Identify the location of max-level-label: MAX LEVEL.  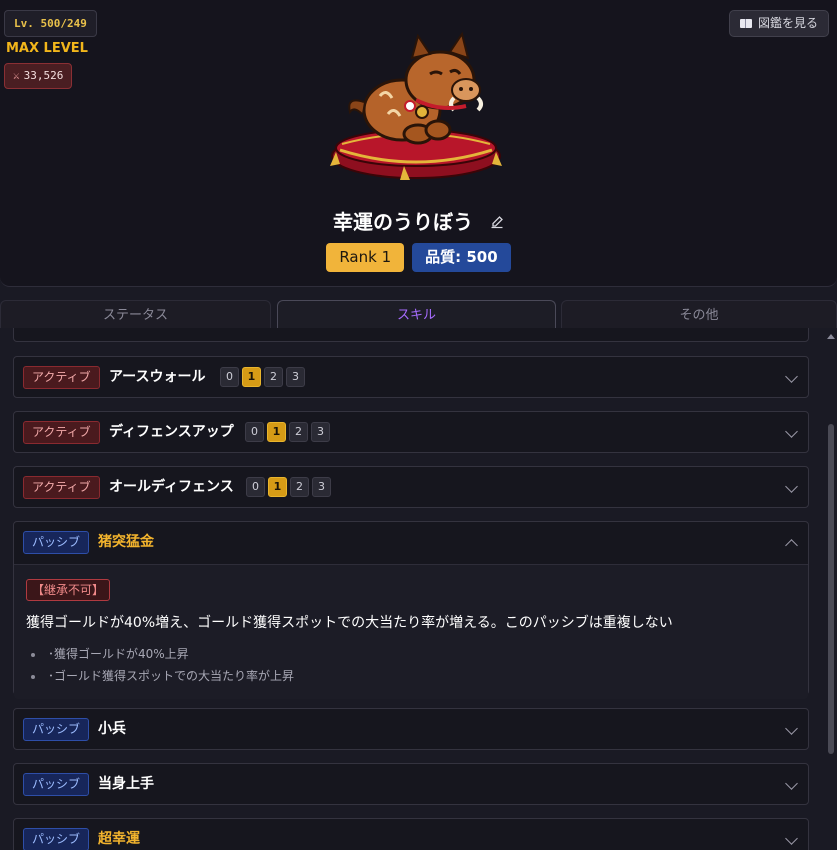
(47, 48).